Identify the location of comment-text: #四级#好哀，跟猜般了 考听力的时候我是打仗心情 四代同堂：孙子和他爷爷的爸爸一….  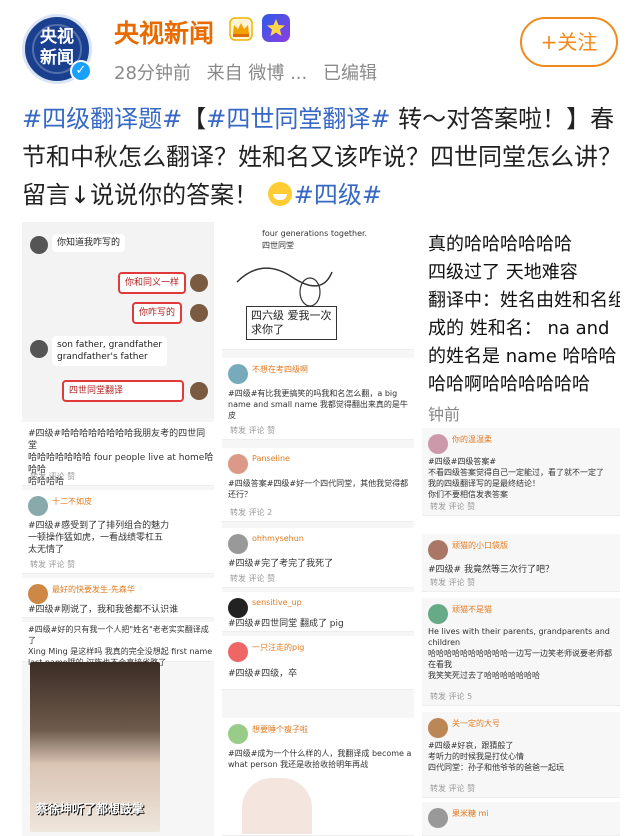
(496, 756).